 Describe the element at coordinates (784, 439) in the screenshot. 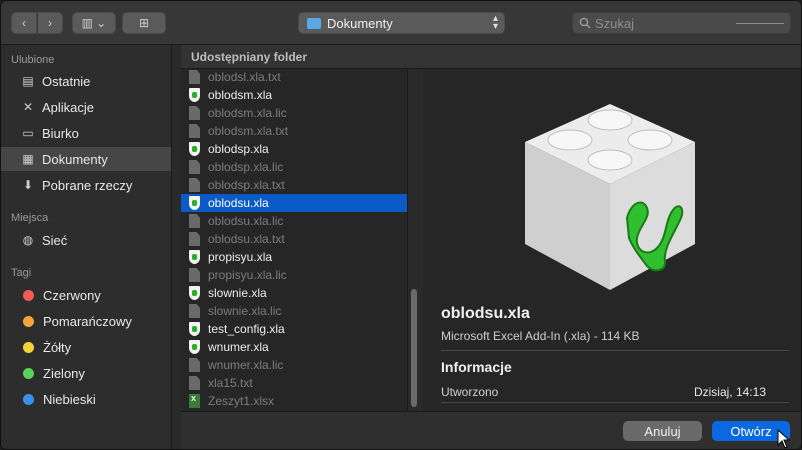

I see `mouse-cursor-icon` at that location.